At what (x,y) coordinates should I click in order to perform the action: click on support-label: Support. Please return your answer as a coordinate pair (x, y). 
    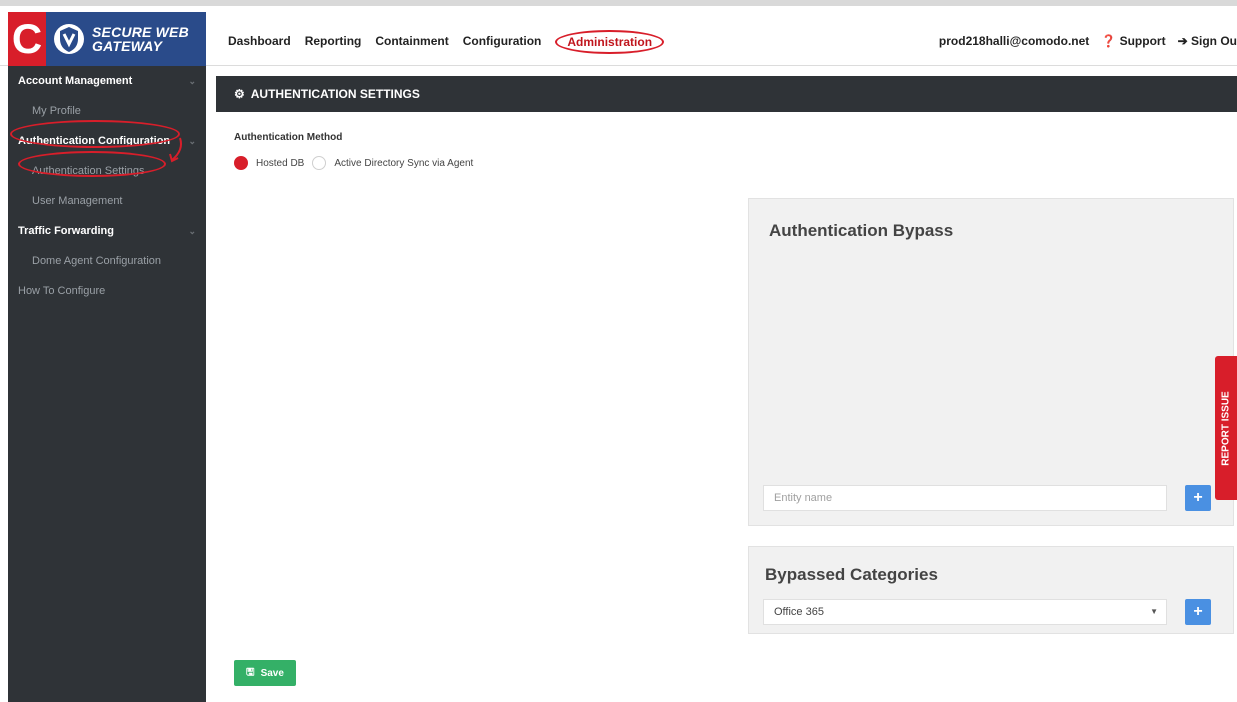
    Looking at the image, I should click on (1142, 41).